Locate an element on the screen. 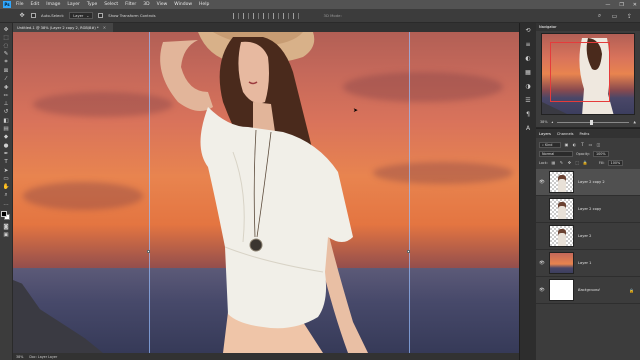  menu-select: Select is located at coordinates (111, 4).